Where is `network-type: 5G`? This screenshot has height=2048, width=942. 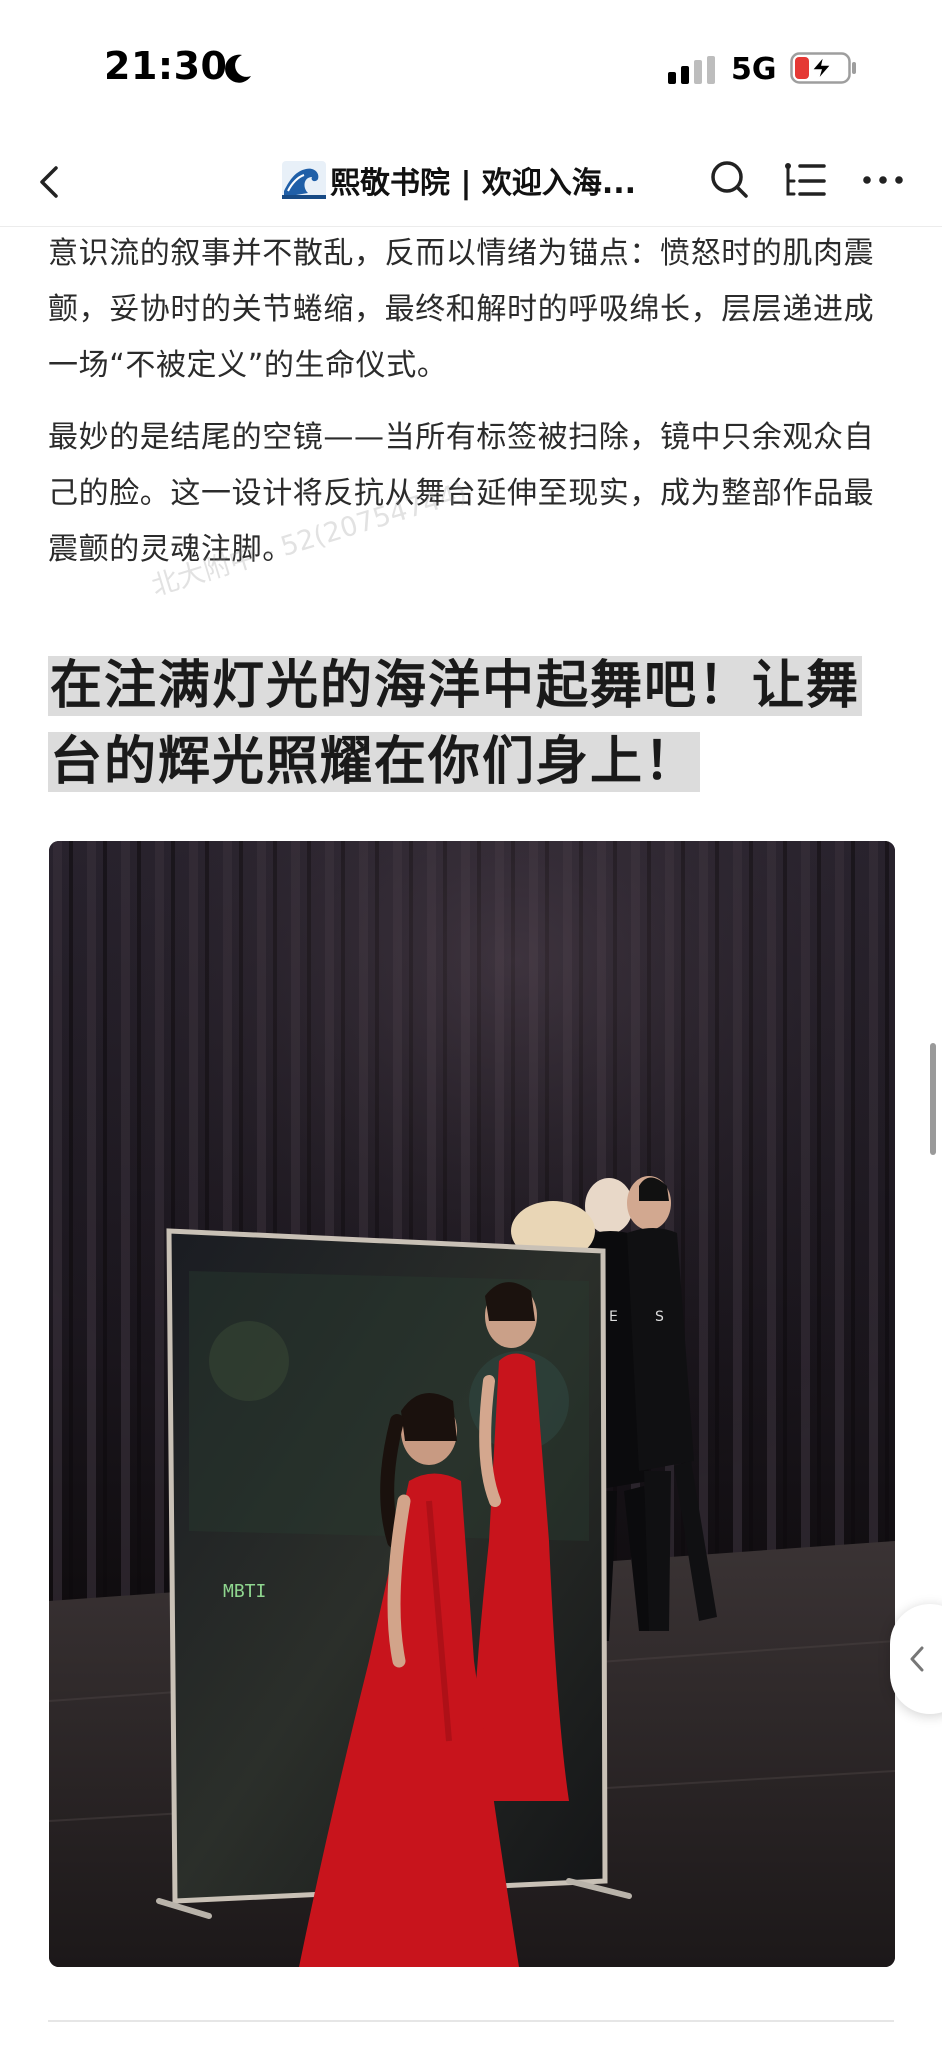
network-type: 5G is located at coordinates (754, 69).